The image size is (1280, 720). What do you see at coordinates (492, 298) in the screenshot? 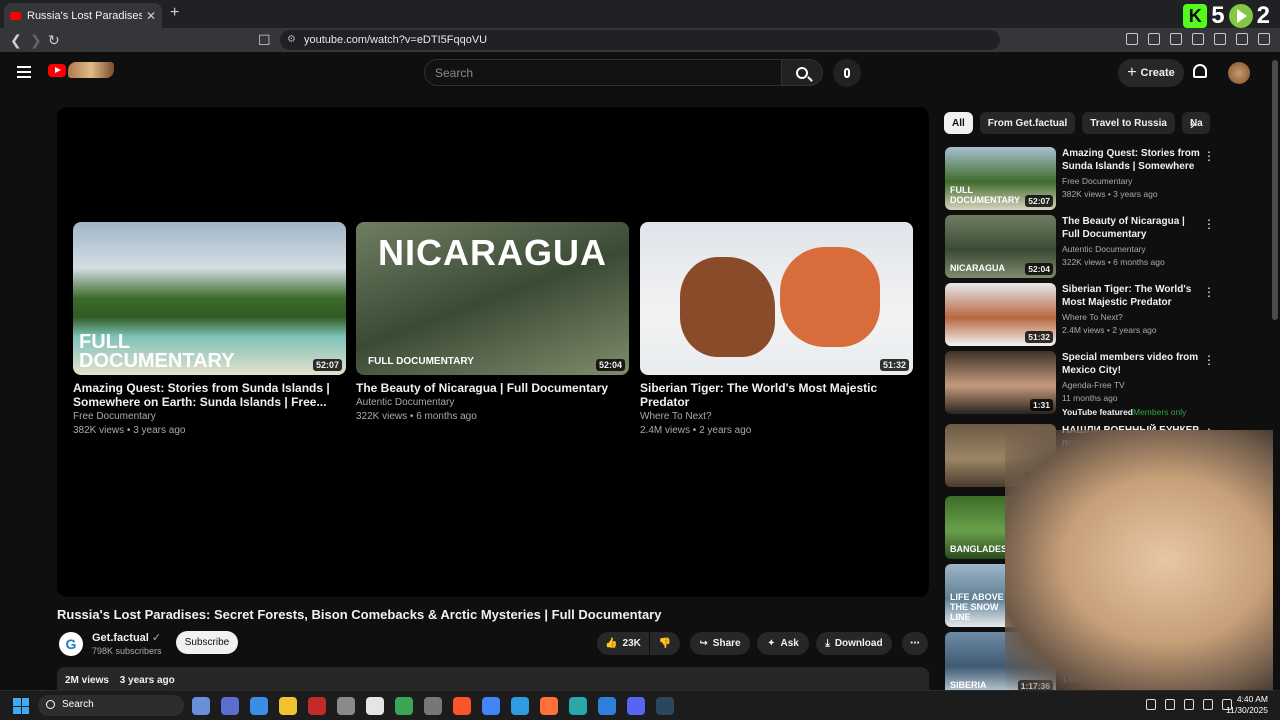
I see `endcard-thumbnail: NICARAGUA FULL DOCUMENTARY 52:04` at bounding box center [492, 298].